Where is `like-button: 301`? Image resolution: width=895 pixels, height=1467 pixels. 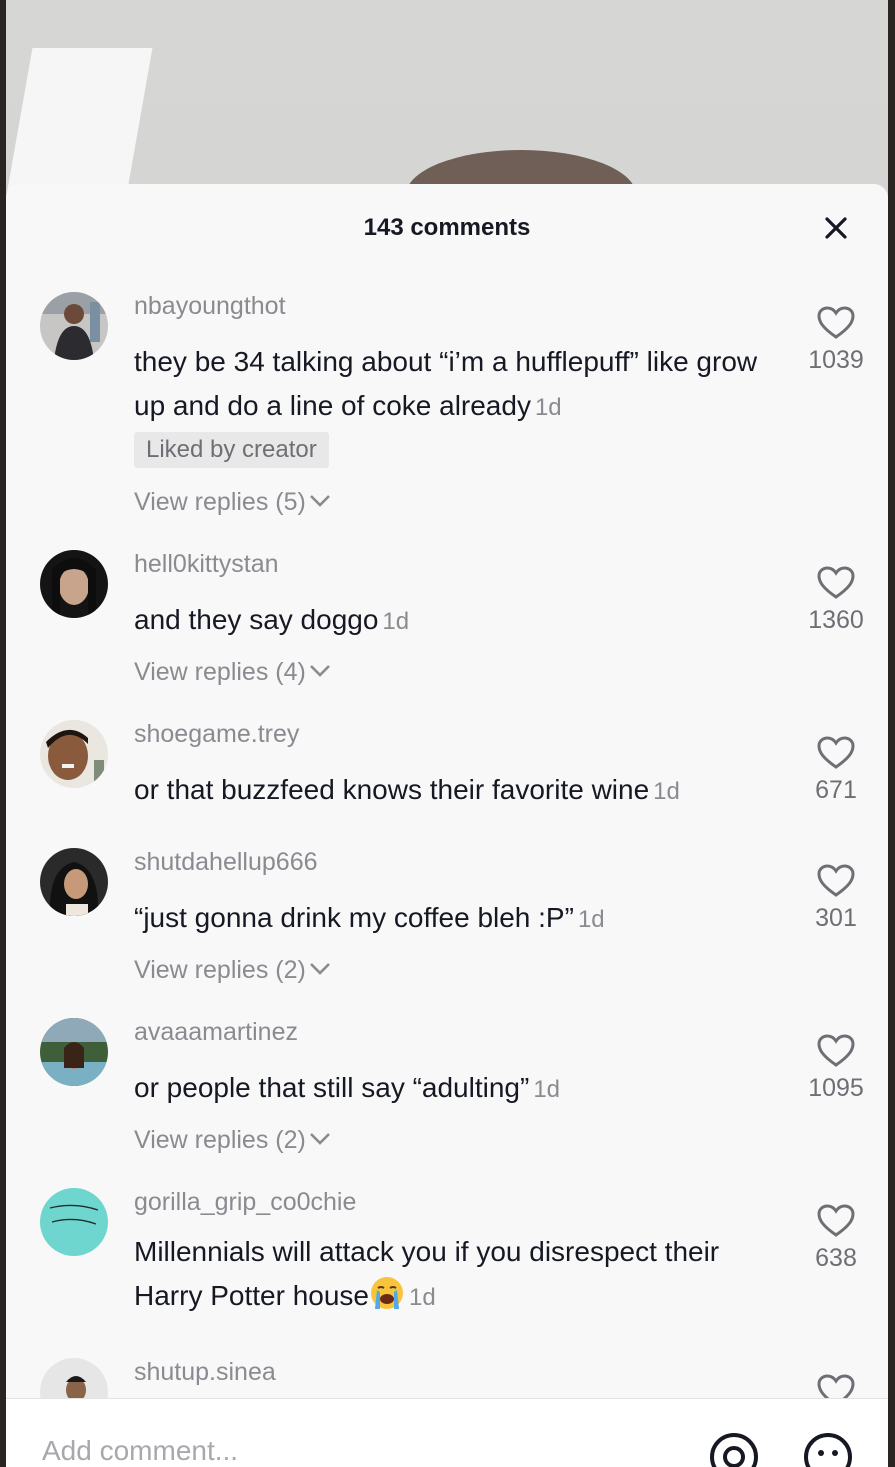
like-button: 301 is located at coordinates (836, 898).